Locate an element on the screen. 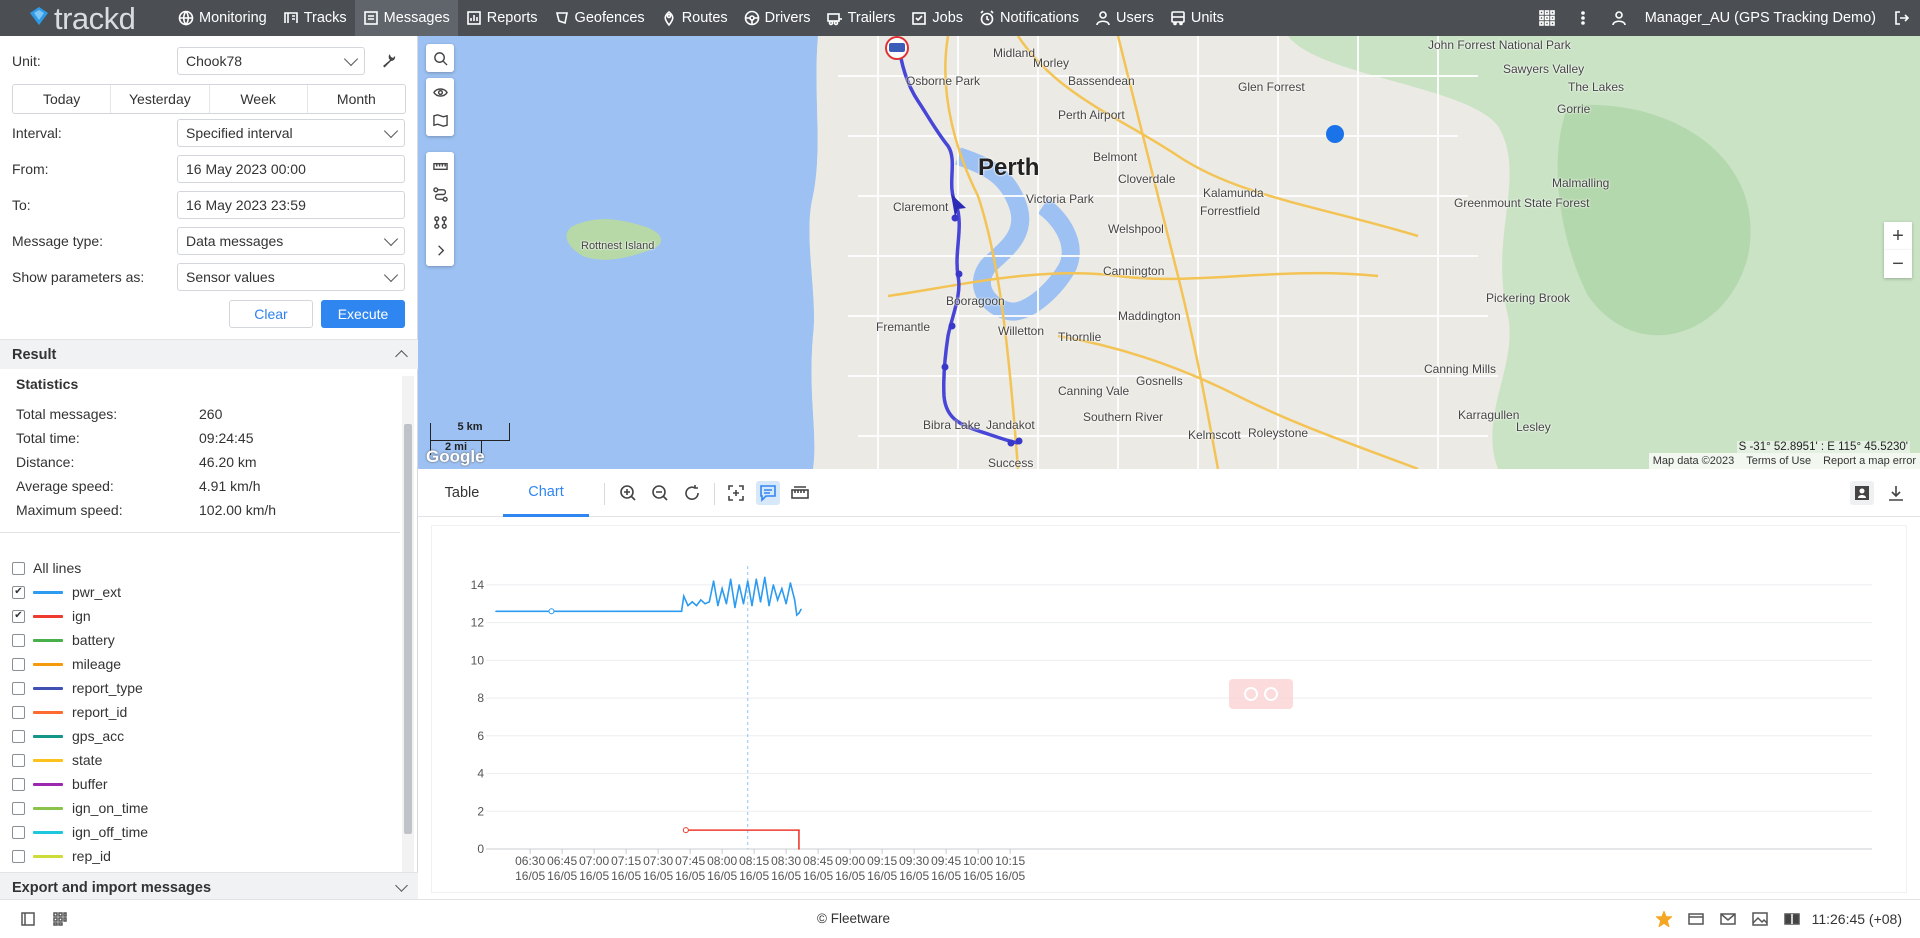 Image resolution: width=1920 pixels, height=938 pixels. unit-marker is located at coordinates (897, 48).